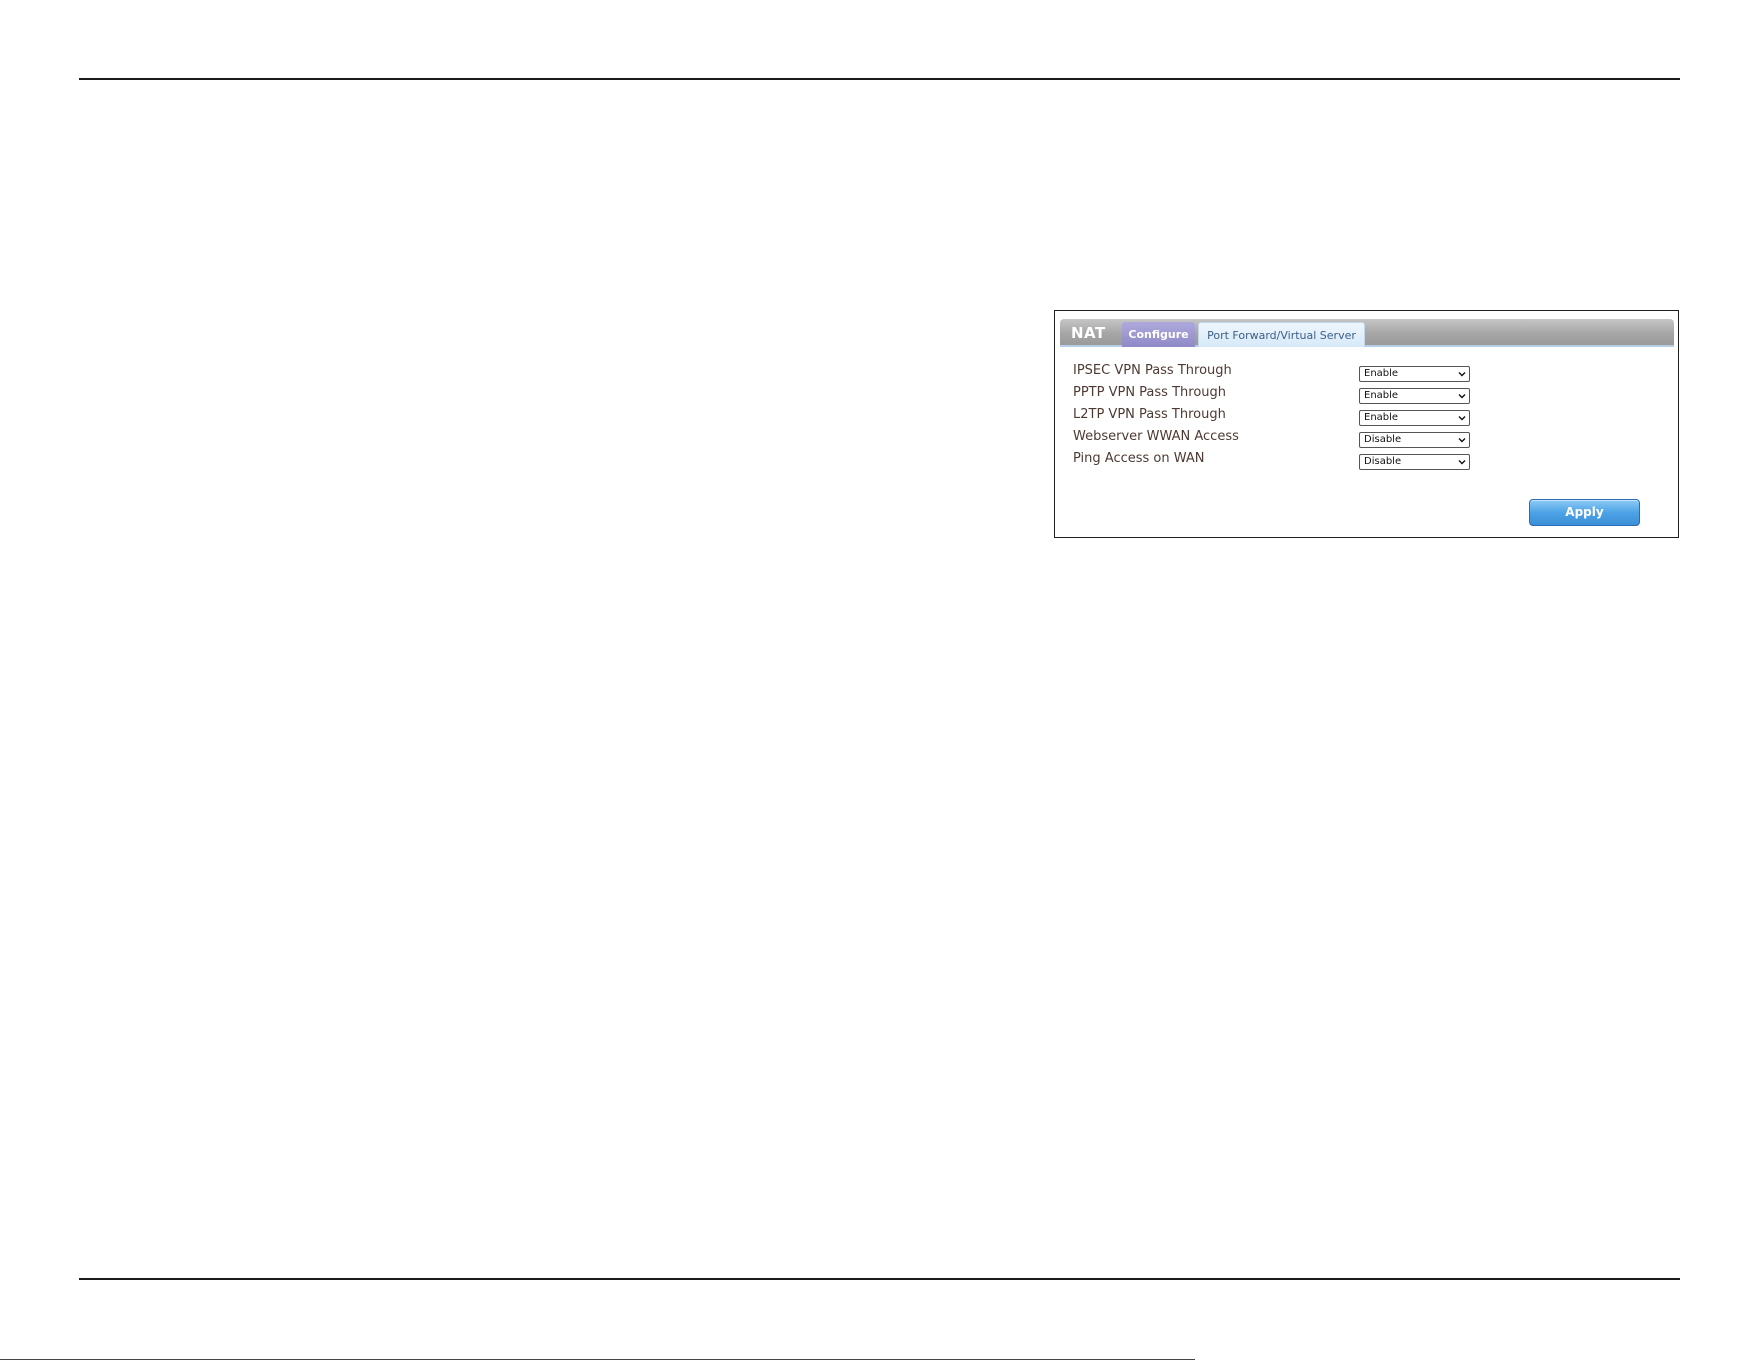  What do you see at coordinates (1156, 436) in the screenshot?
I see `webserver-wwan-label: Webserver WWAN Access` at bounding box center [1156, 436].